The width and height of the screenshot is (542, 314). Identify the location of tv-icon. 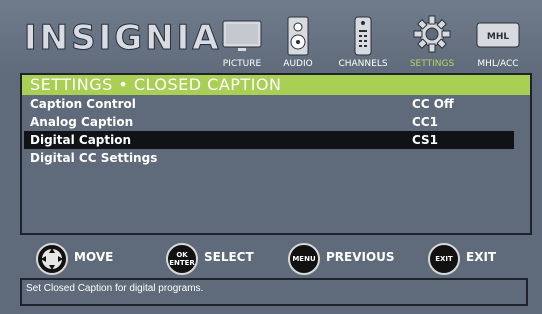
(242, 39).